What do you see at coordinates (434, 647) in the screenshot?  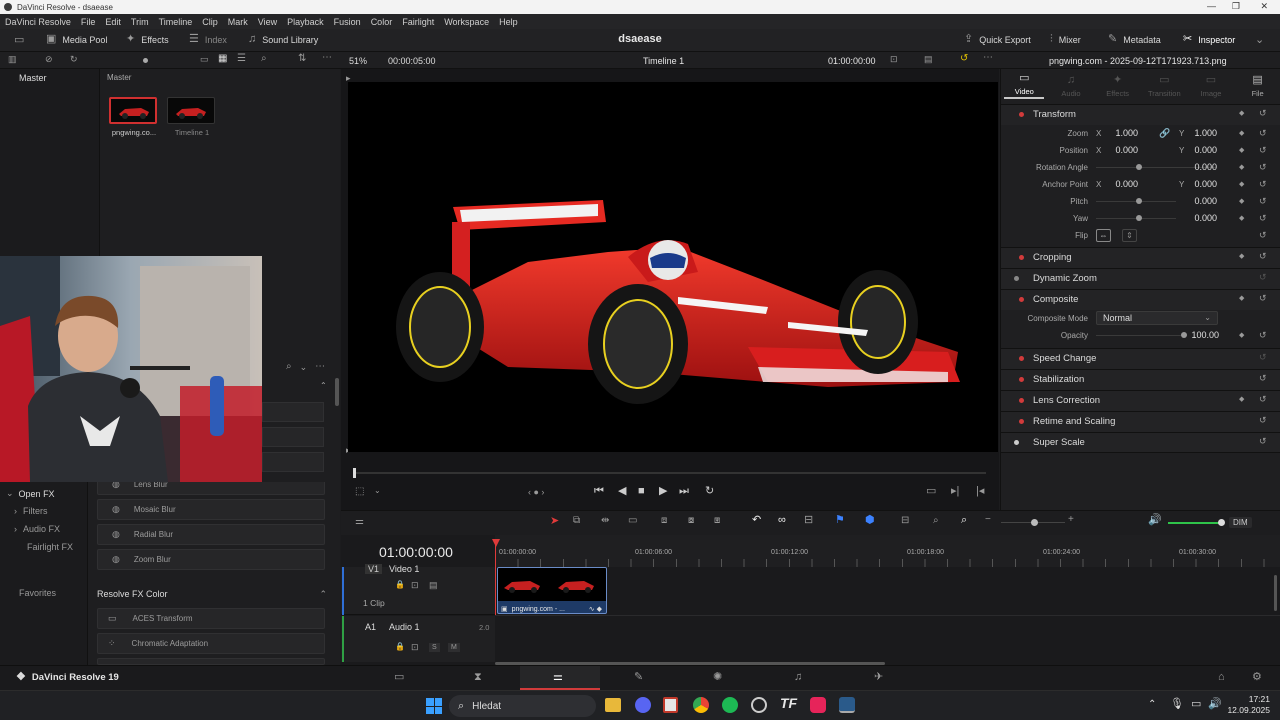 I see `solo-button: S` at bounding box center [434, 647].